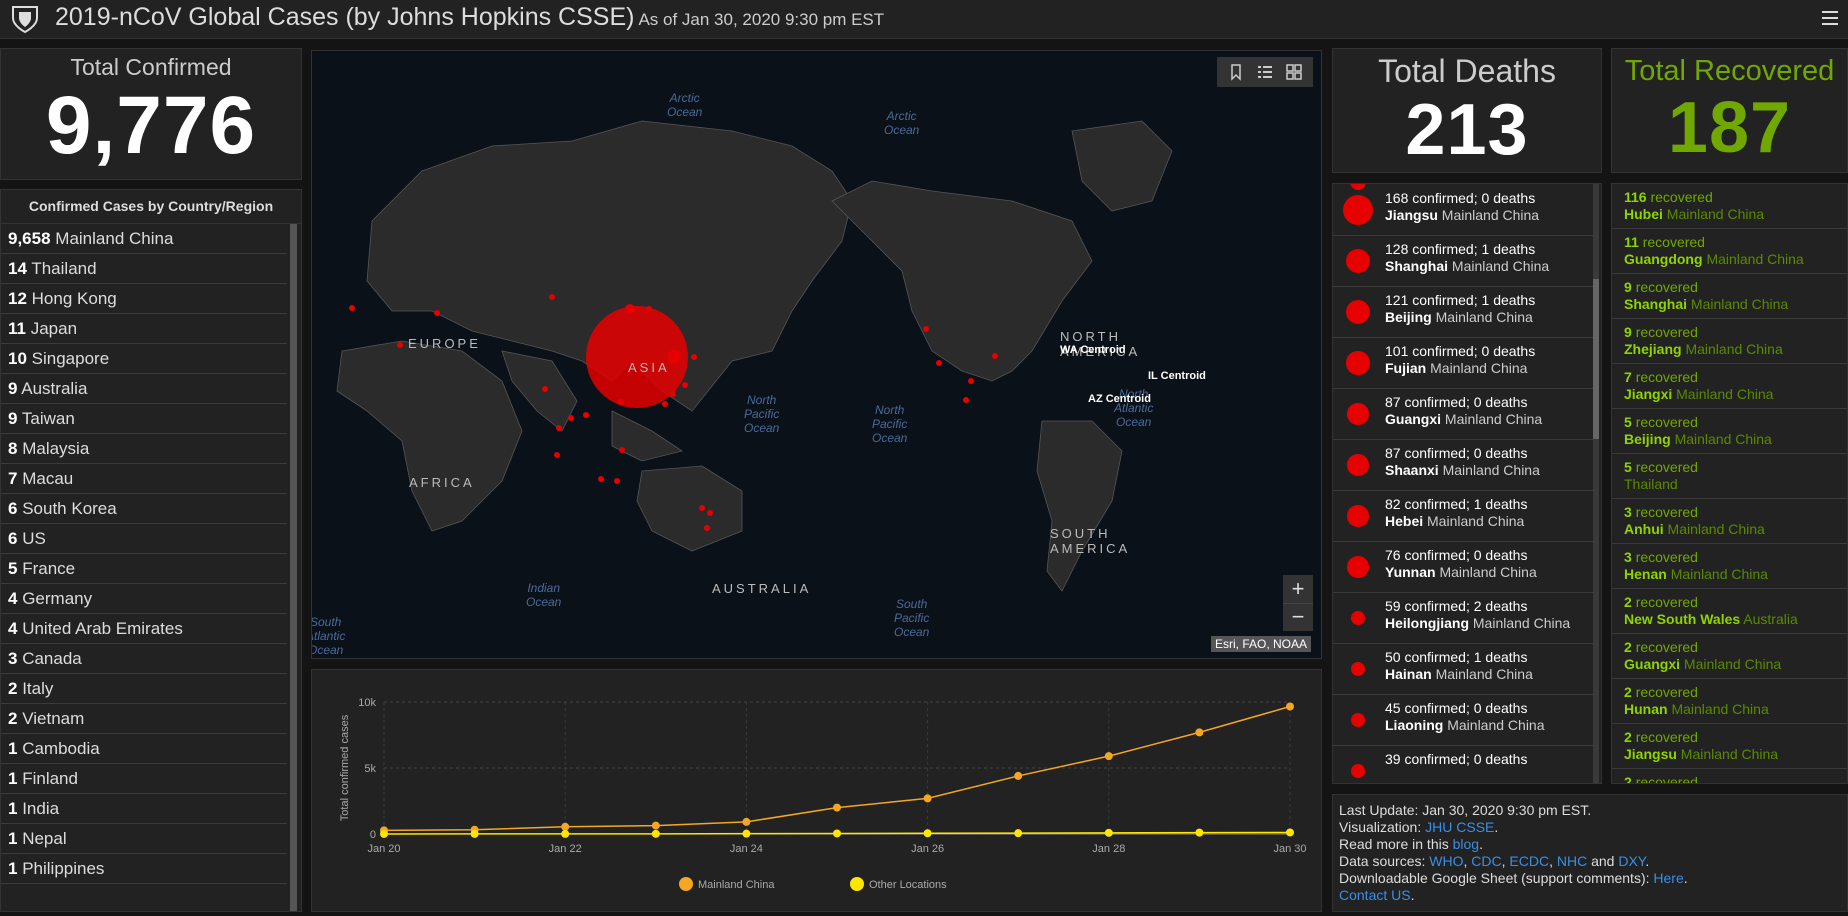 The image size is (1848, 916). What do you see at coordinates (1729, 566) in the screenshot?
I see `recovered-list-item: 3 recovered Henan Mainland China` at bounding box center [1729, 566].